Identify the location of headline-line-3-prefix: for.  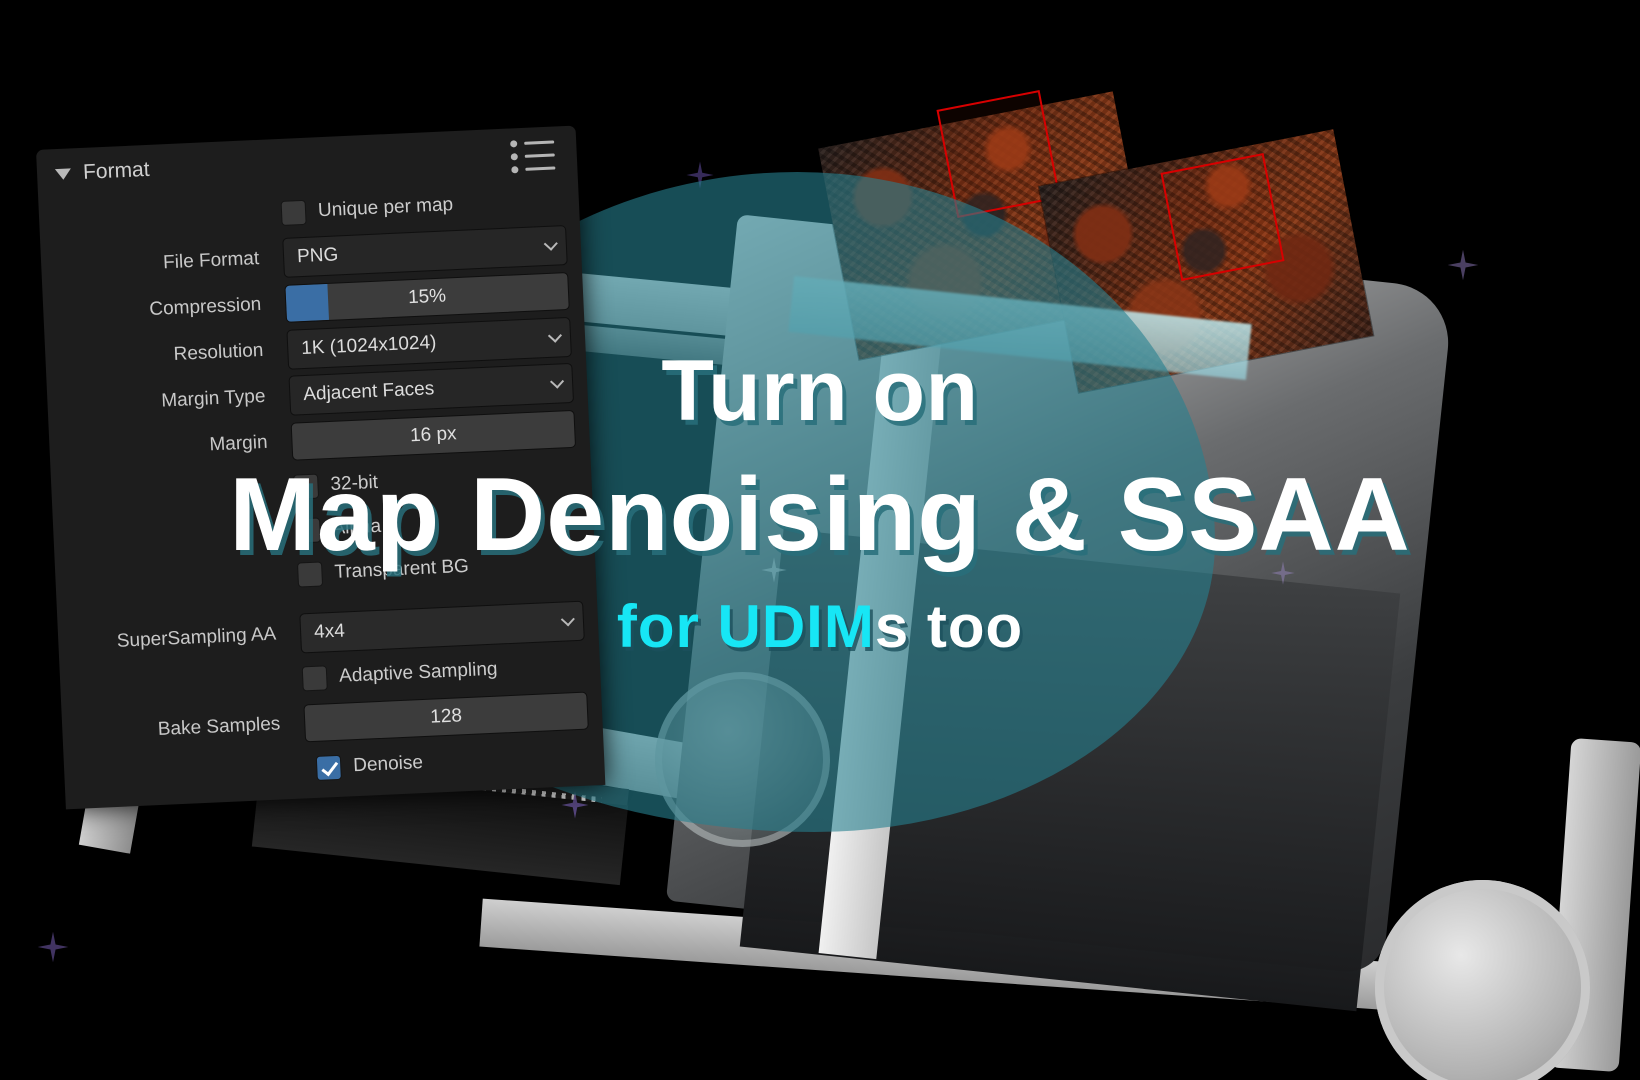
(667, 626).